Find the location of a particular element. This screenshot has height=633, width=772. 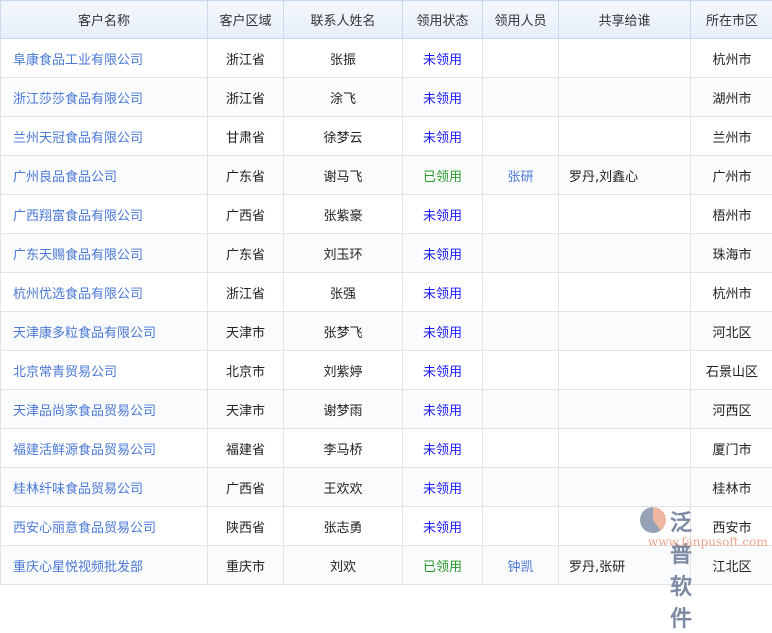

header-customer-name: 客户名称 is located at coordinates (104, 20).